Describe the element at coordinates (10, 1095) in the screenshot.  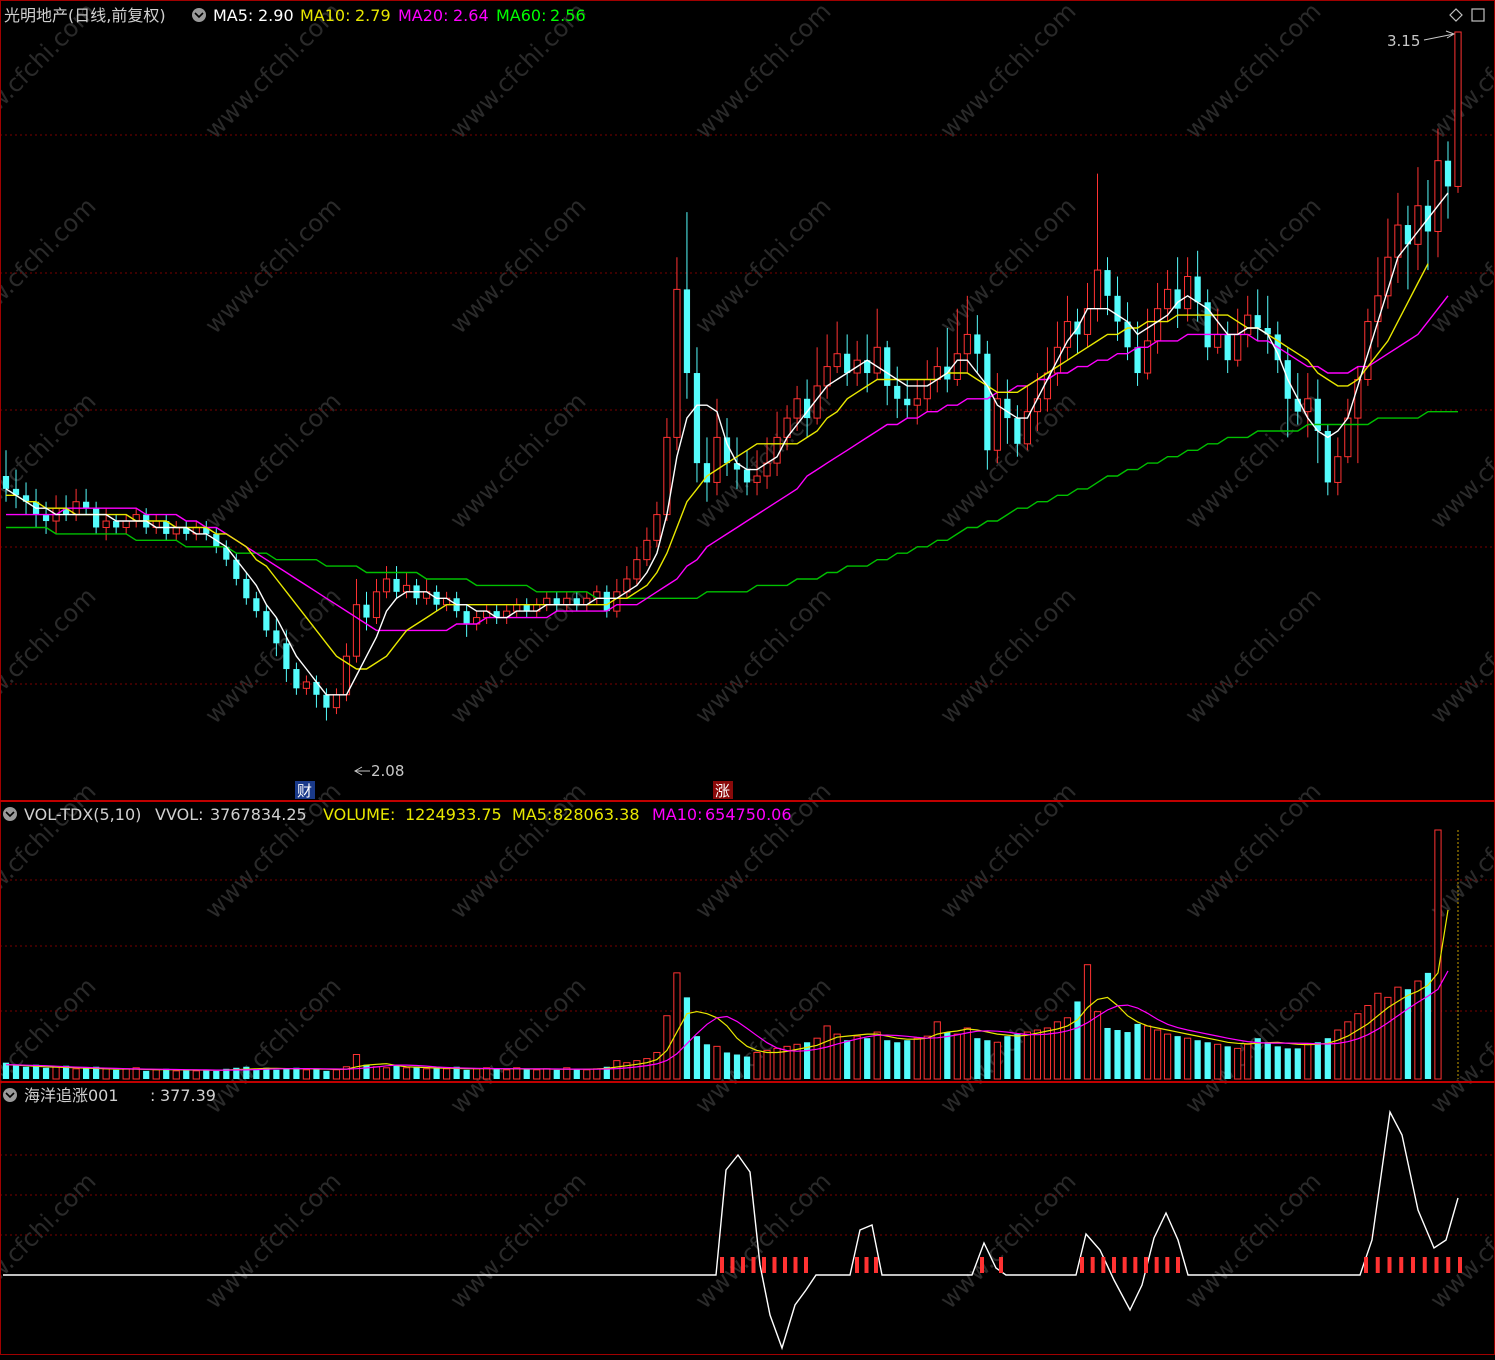
I see `indicator-dropdown-icon` at that location.